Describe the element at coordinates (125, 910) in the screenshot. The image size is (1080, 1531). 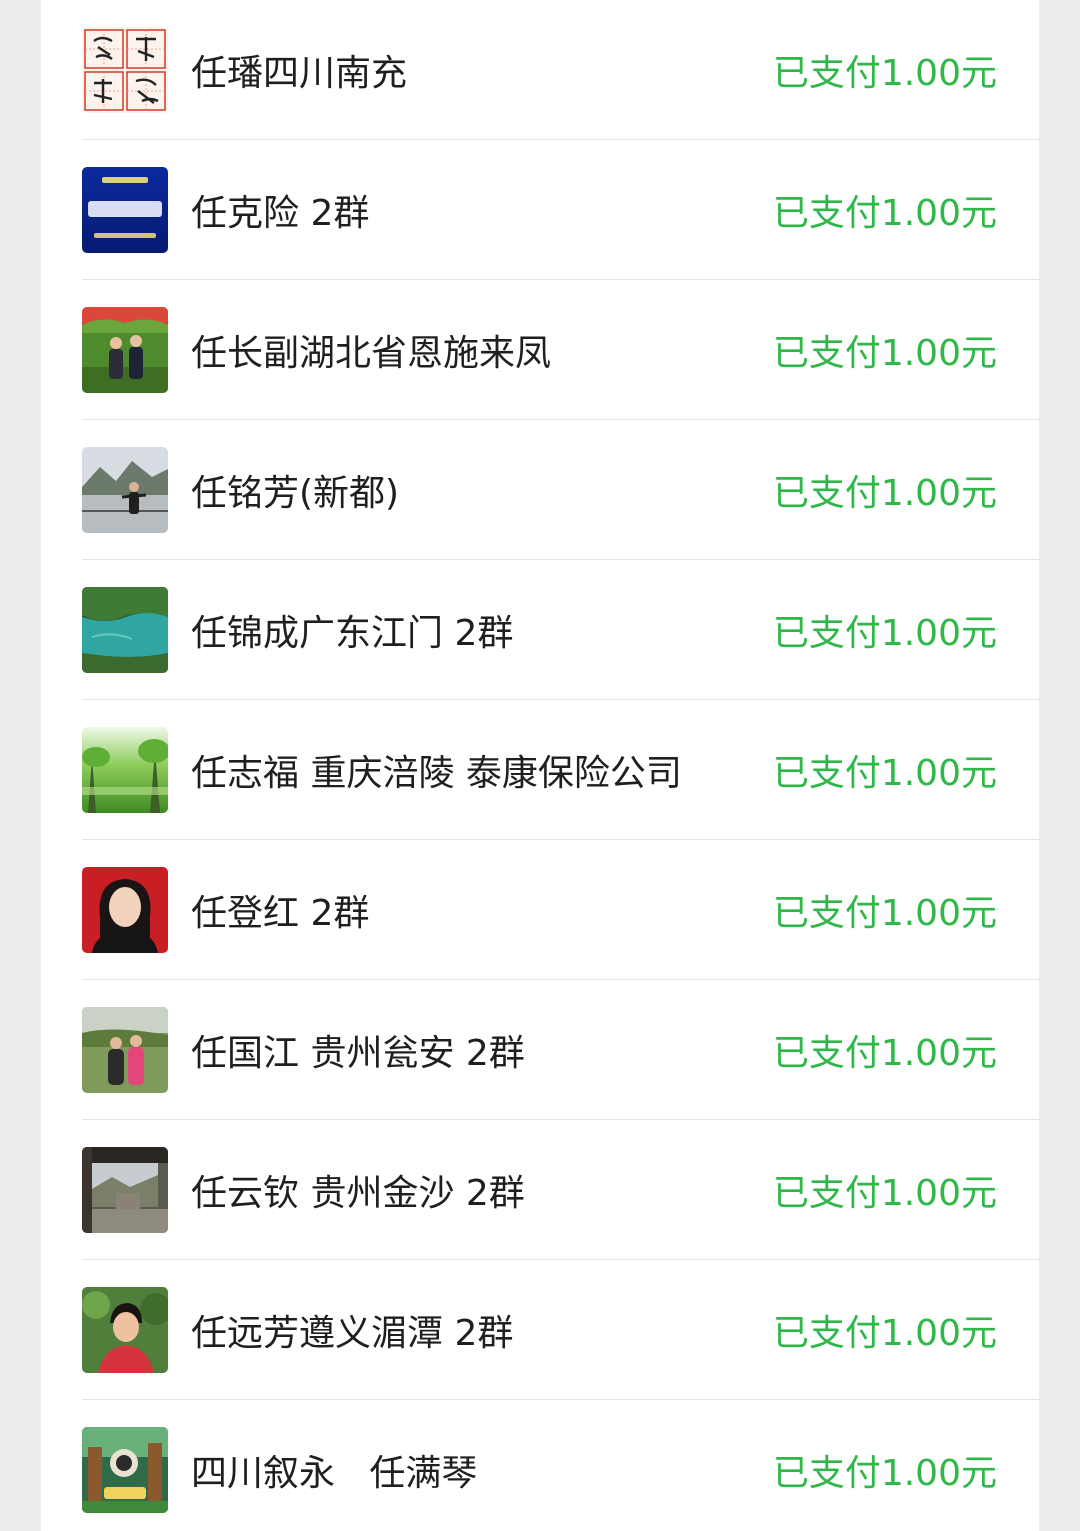
I see `portrait-photo-avatar-icon` at that location.